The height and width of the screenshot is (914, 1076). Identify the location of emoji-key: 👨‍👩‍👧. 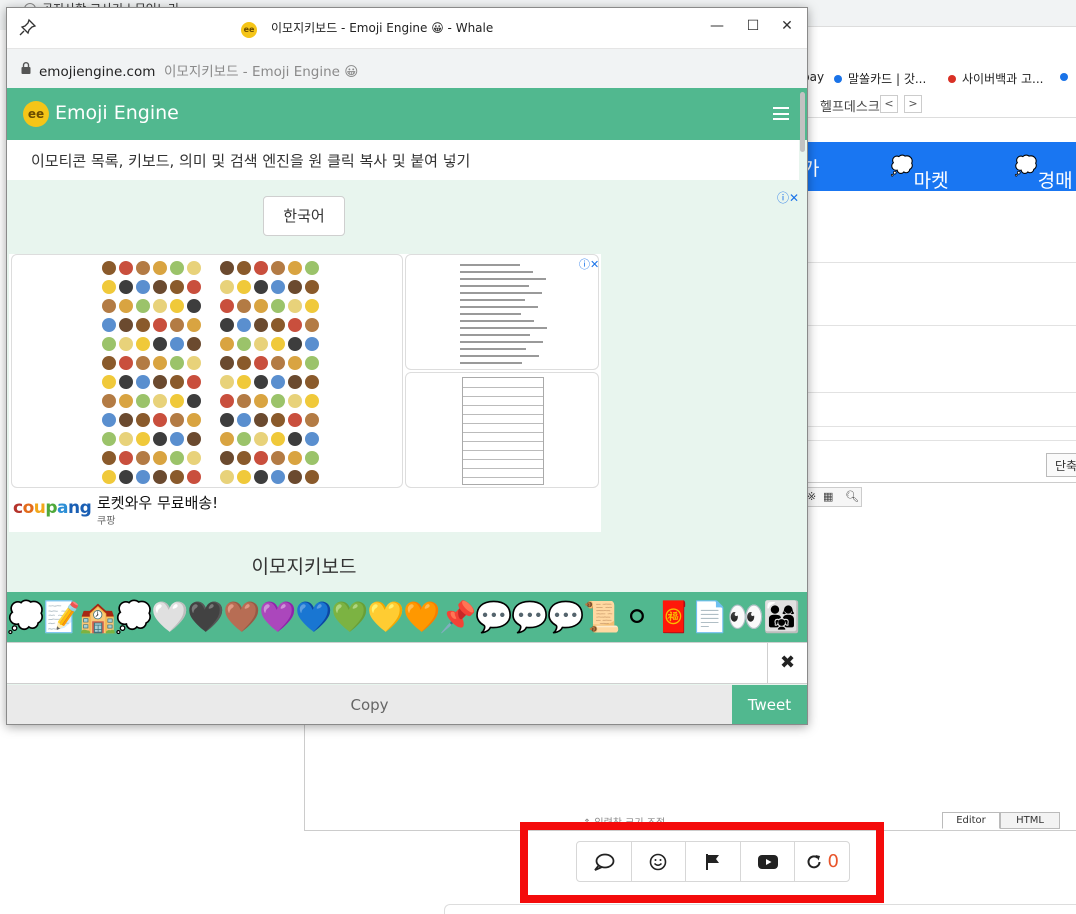
(781, 616).